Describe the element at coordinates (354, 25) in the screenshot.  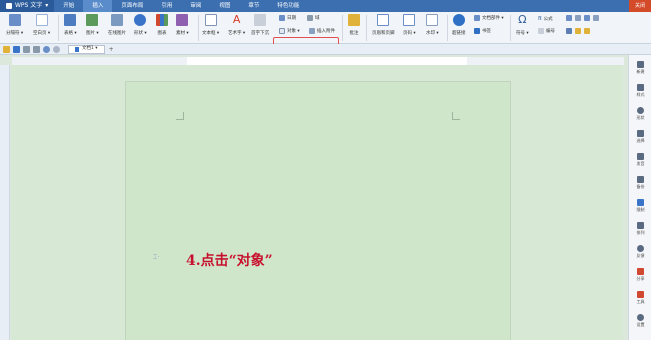
I see `comment-button: 批注` at that location.